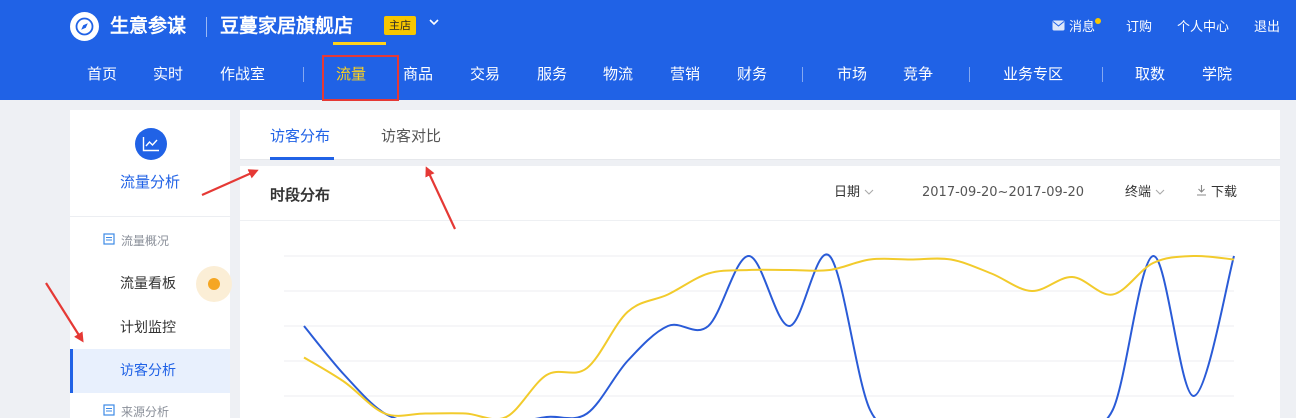 The height and width of the screenshot is (418, 1296). Describe the element at coordinates (286, 26) in the screenshot. I see `shop-name: 豆蔓家居旗舰店` at that location.